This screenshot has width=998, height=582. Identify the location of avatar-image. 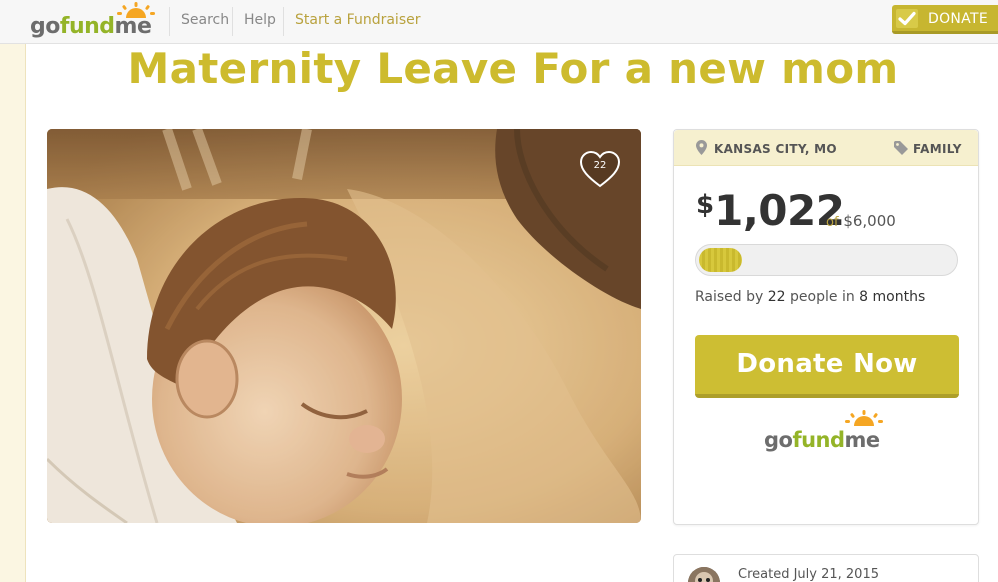
(704, 574).